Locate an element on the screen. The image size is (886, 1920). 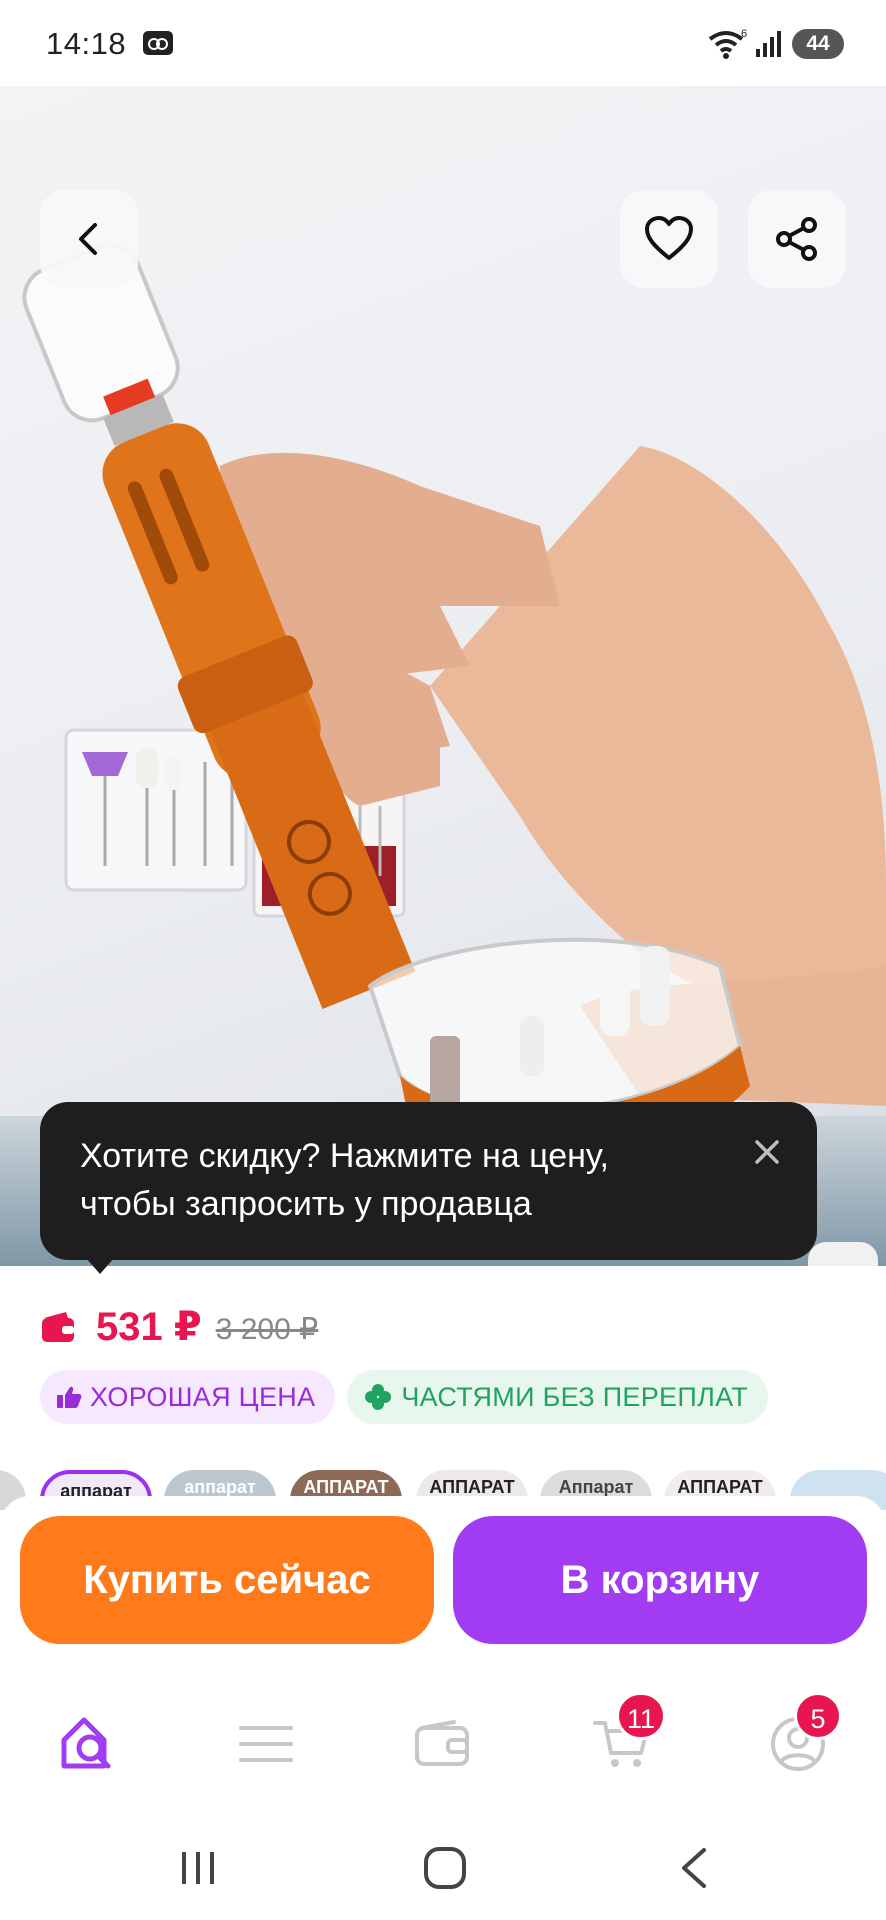
nav-wallet is located at coordinates (442, 1744).